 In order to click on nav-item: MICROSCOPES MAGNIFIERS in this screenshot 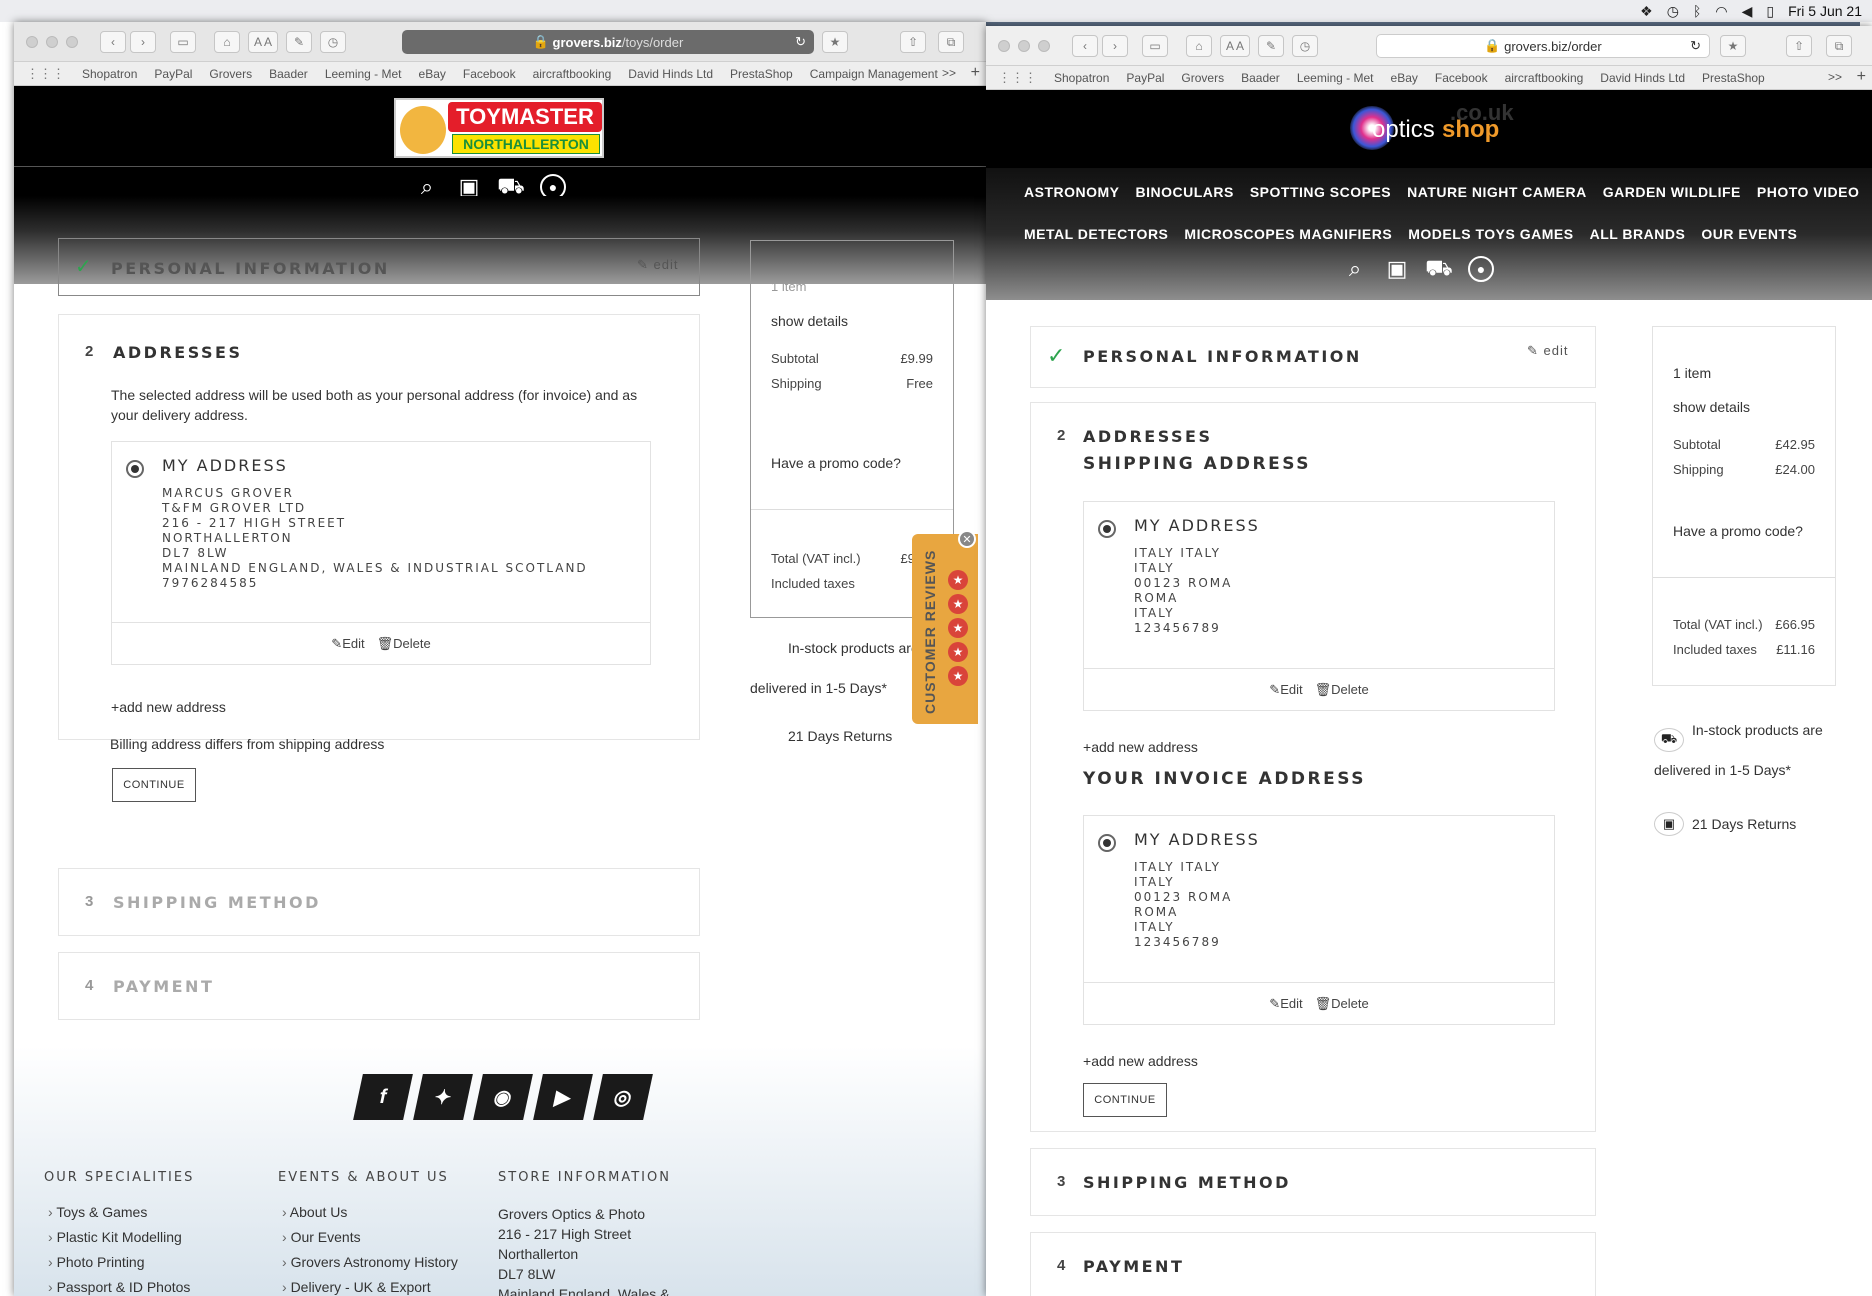, I will do `click(1288, 234)`.